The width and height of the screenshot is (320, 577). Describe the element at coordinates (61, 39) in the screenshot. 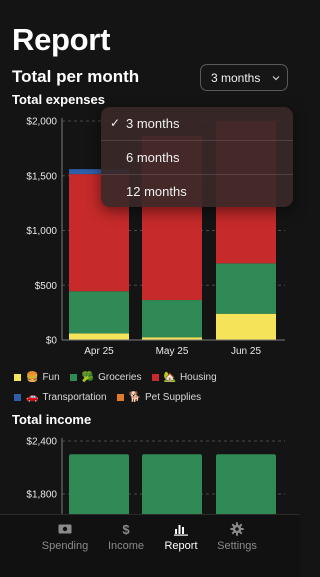

I see `page-title: Report` at that location.